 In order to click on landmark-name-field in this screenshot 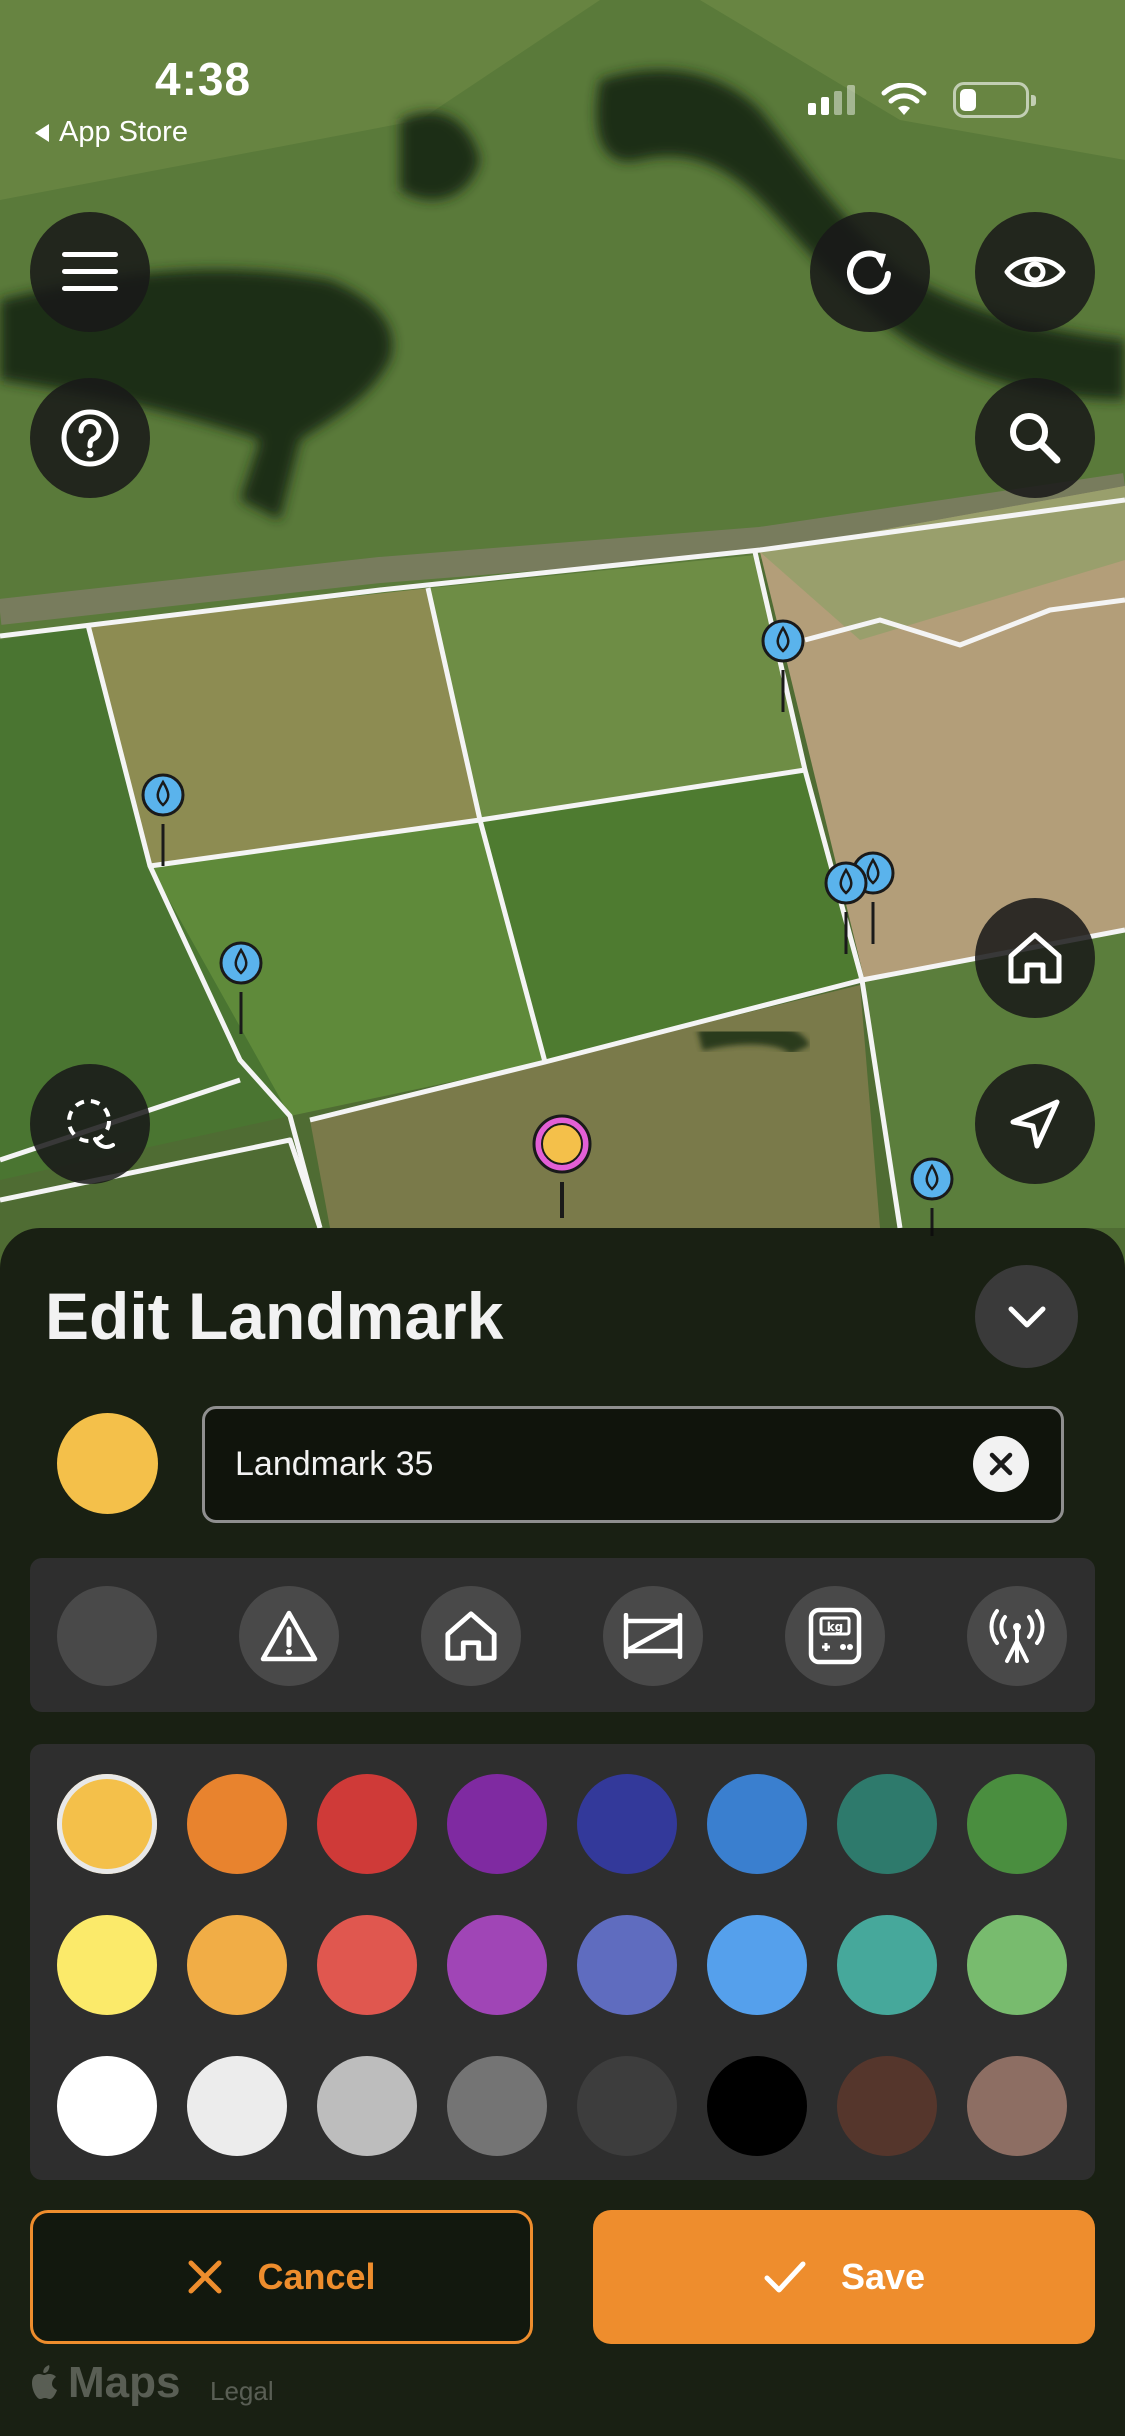, I will do `click(633, 1464)`.